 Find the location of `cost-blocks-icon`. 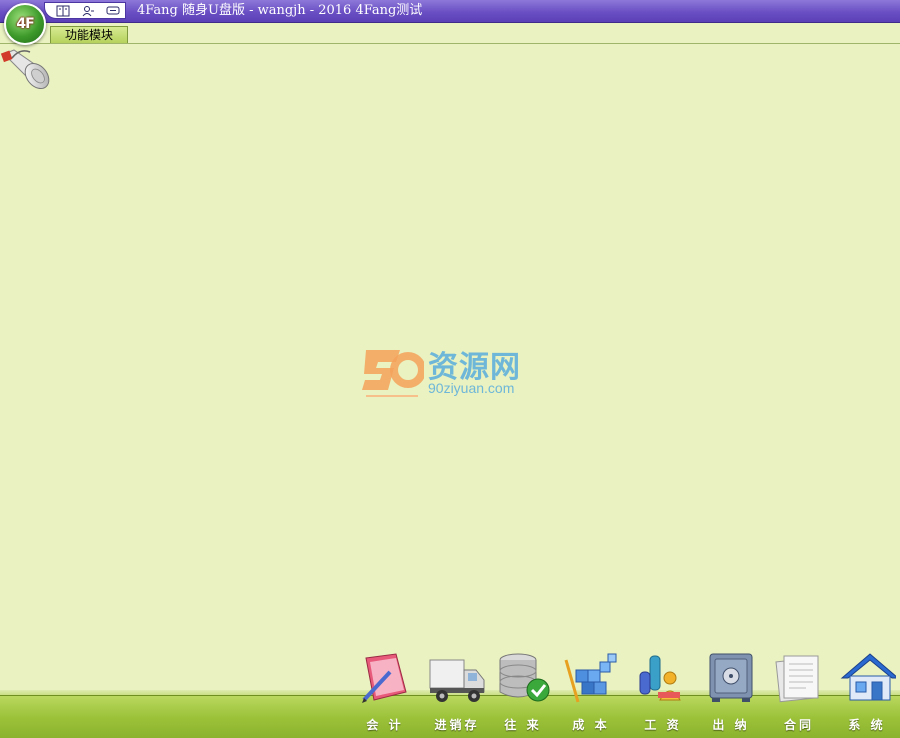

cost-blocks-icon is located at coordinates (590, 678).